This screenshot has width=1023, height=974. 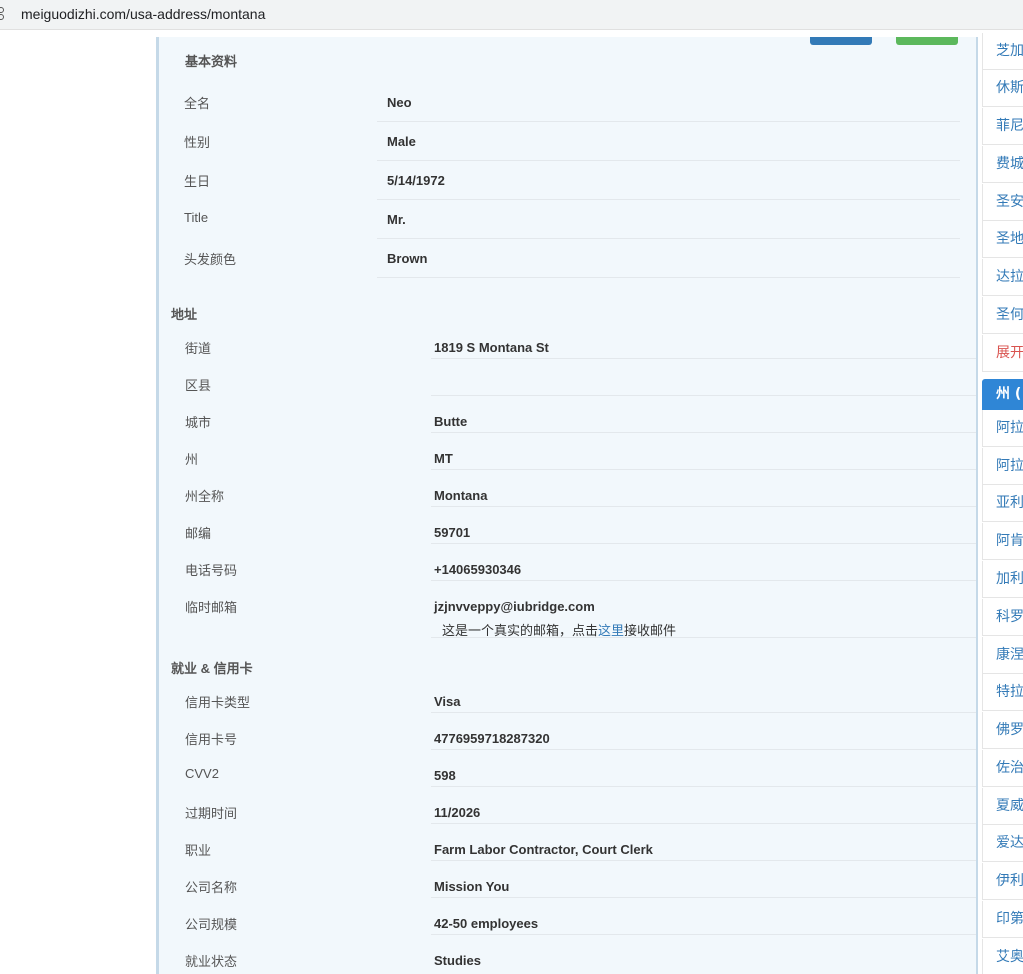 I want to click on row-value: 4776959718287320, so click(x=492, y=738).